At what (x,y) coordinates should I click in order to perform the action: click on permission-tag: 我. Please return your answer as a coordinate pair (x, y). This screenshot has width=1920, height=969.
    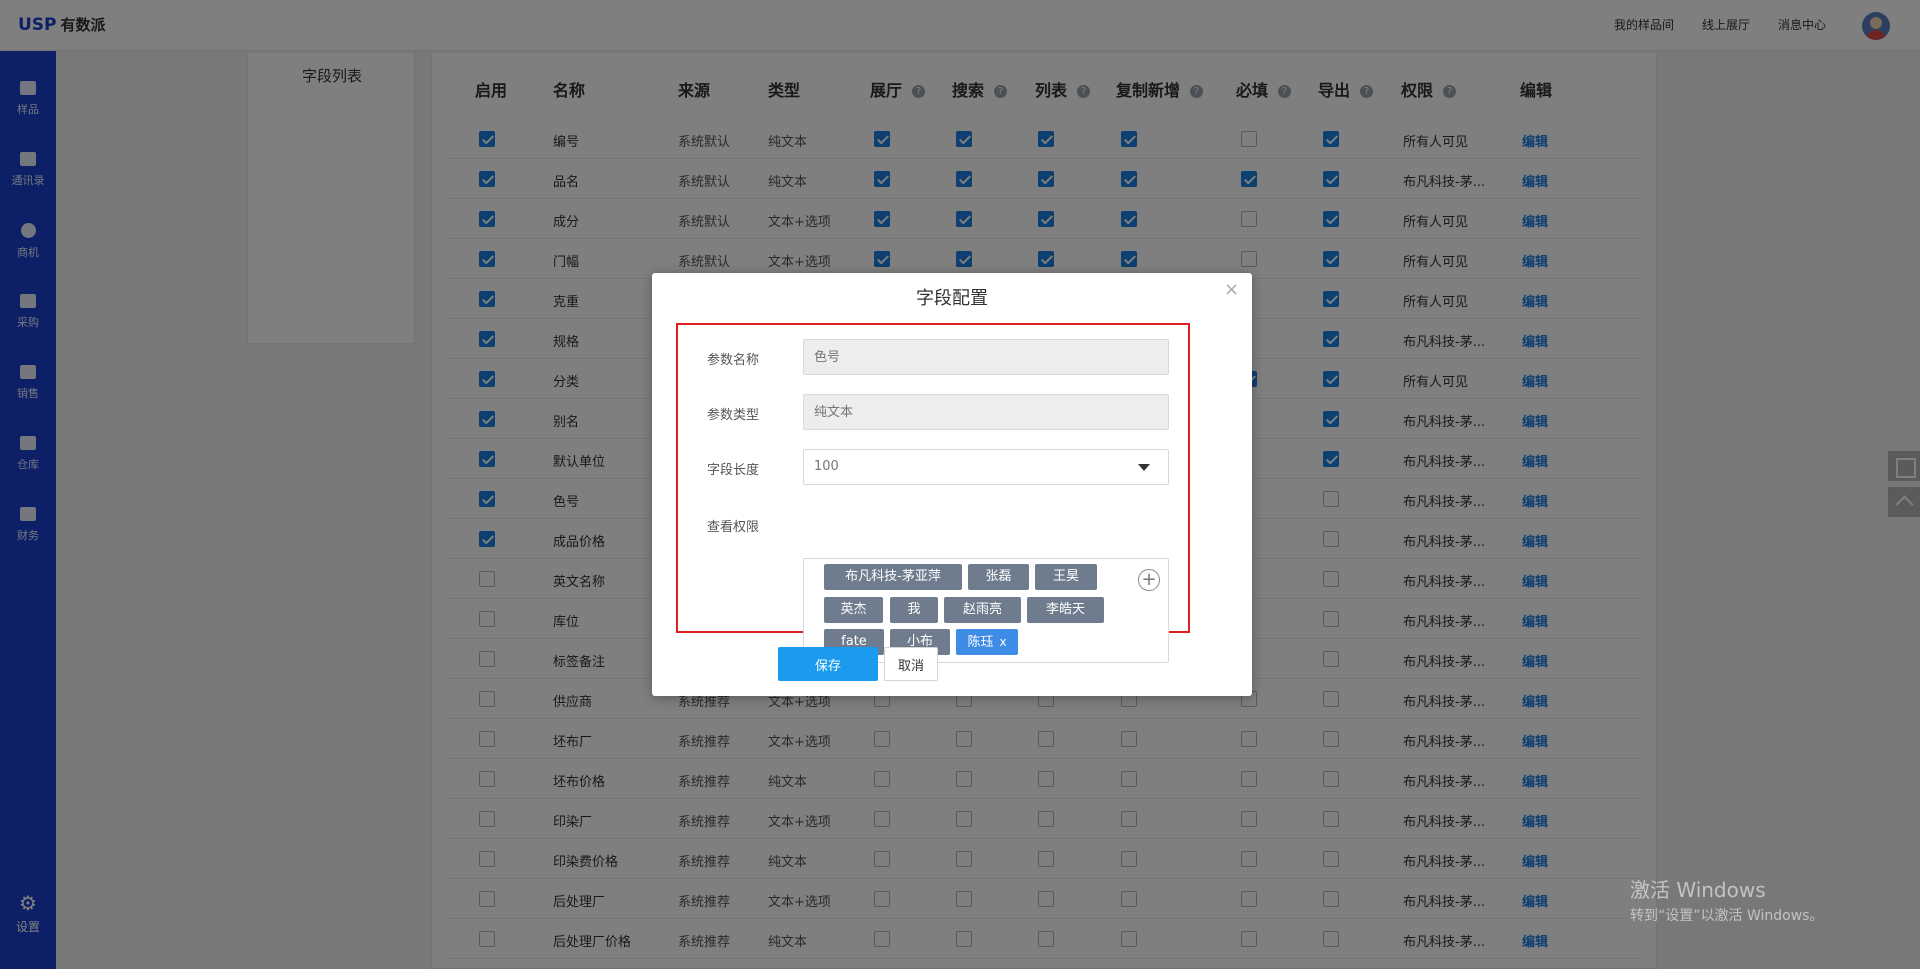
    Looking at the image, I should click on (914, 610).